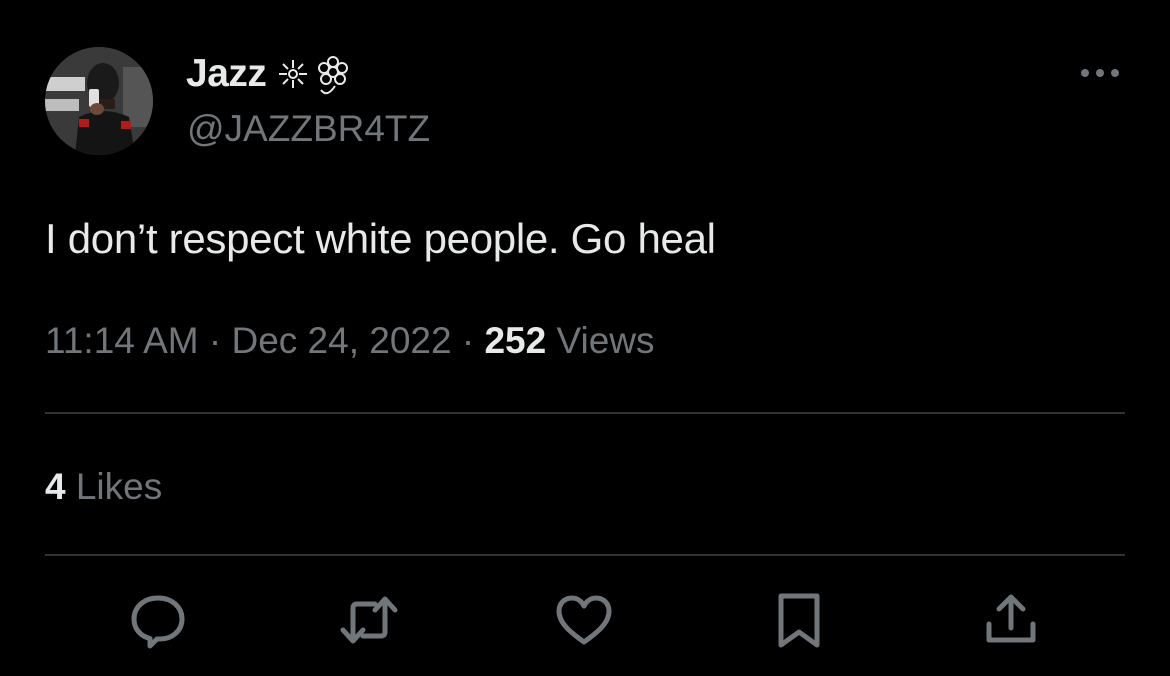 The width and height of the screenshot is (1170, 676). I want to click on share-icon, so click(1011, 618).